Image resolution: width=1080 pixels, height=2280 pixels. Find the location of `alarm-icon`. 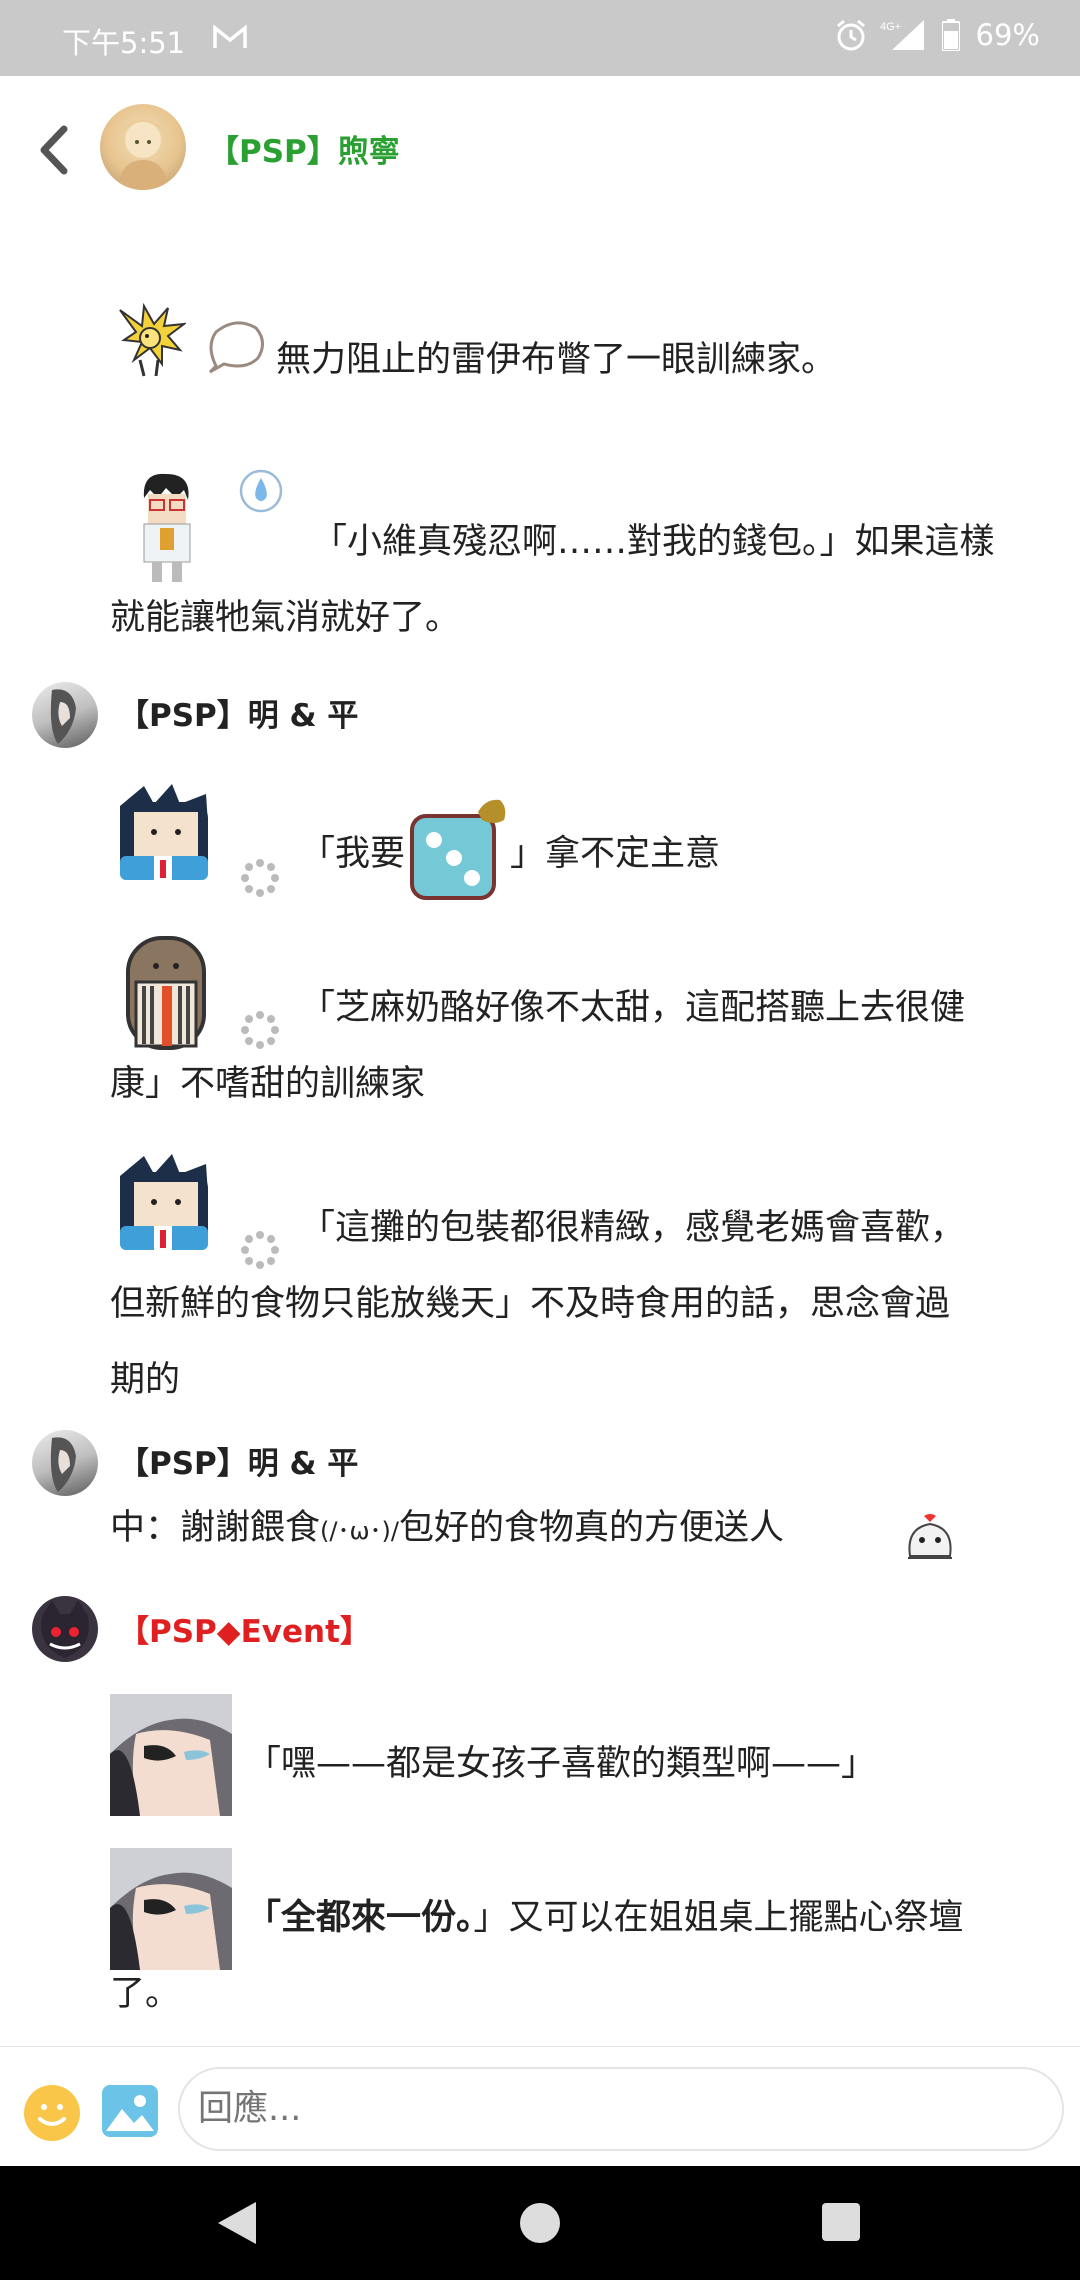

alarm-icon is located at coordinates (850, 35).